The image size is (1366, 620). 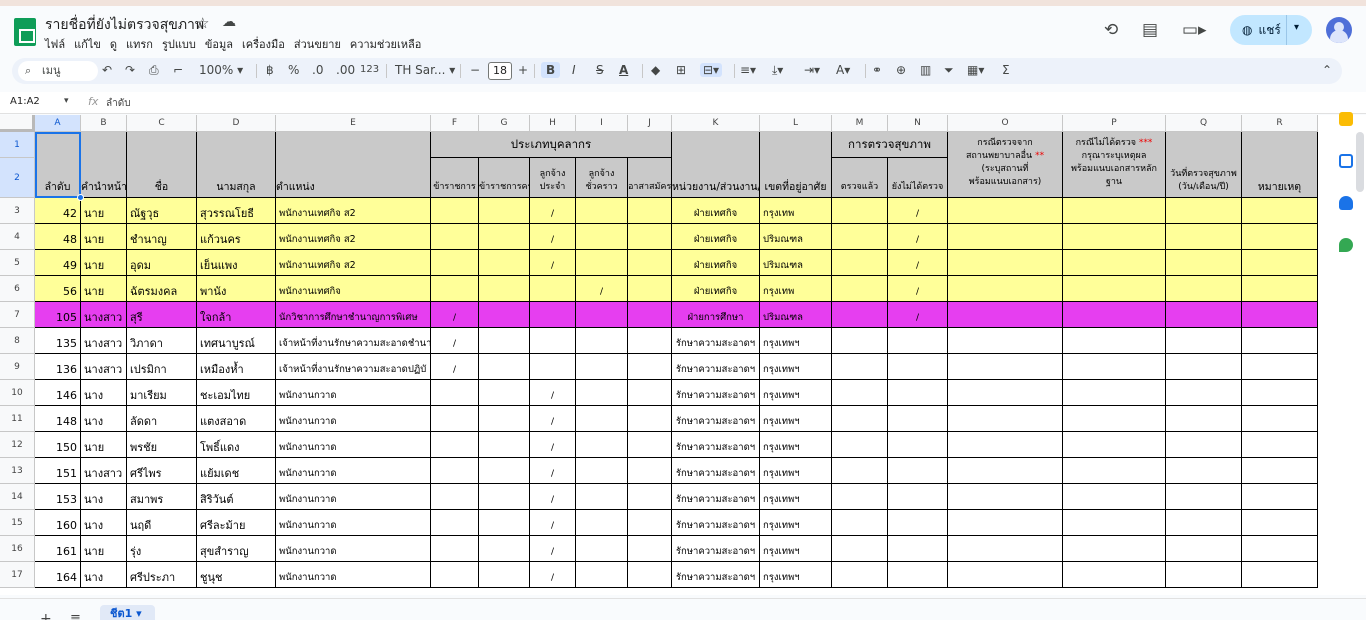 What do you see at coordinates (58, 71) in the screenshot?
I see `menu-search-input: ⌕ เมนู` at bounding box center [58, 71].